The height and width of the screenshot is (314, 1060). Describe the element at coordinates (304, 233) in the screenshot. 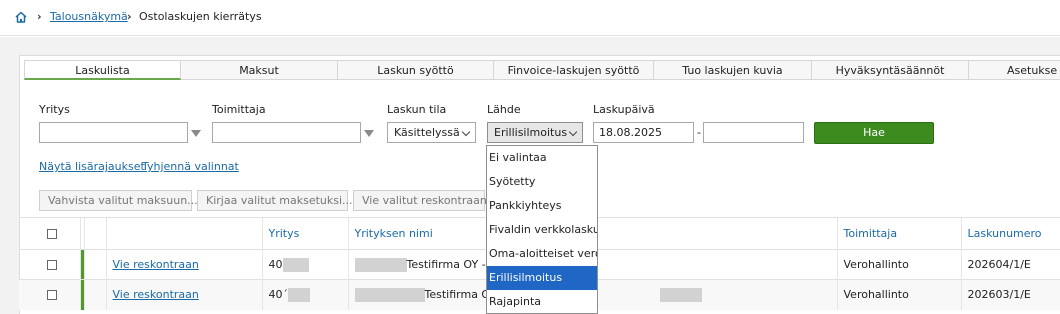

I see `header-yritys: Yritys` at that location.